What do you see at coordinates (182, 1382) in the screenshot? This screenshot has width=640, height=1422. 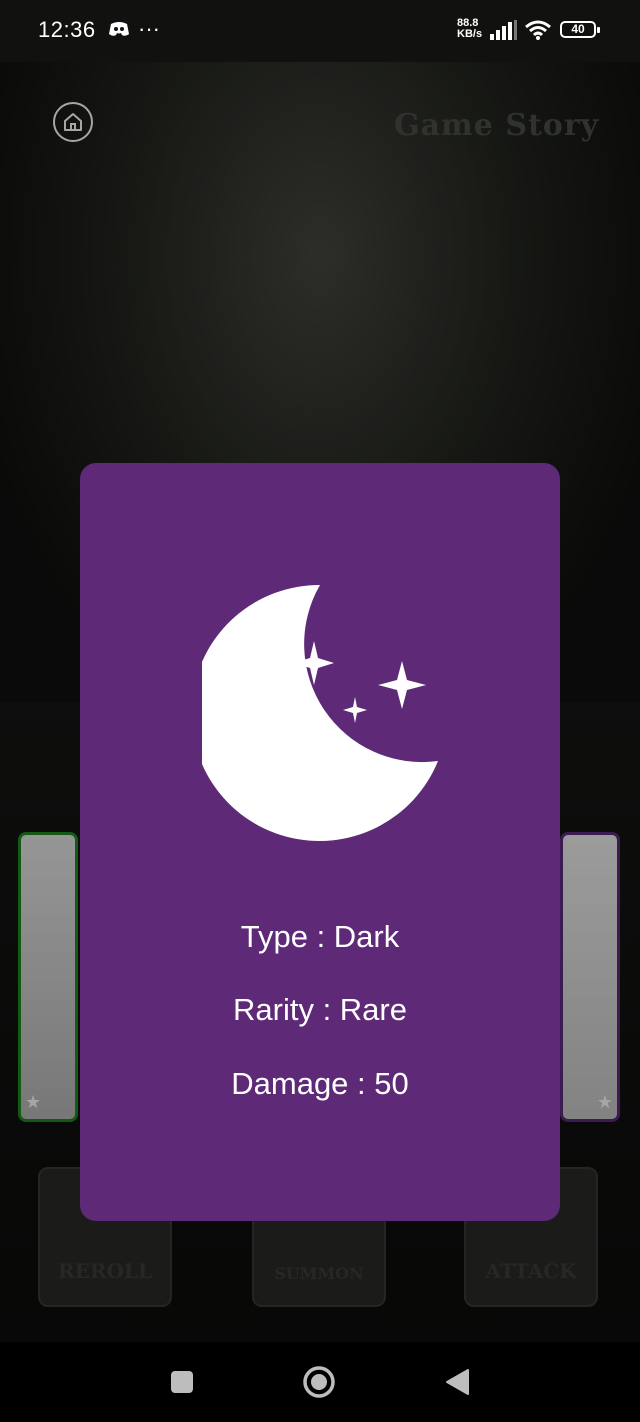 I see `recent-apps-icon` at bounding box center [182, 1382].